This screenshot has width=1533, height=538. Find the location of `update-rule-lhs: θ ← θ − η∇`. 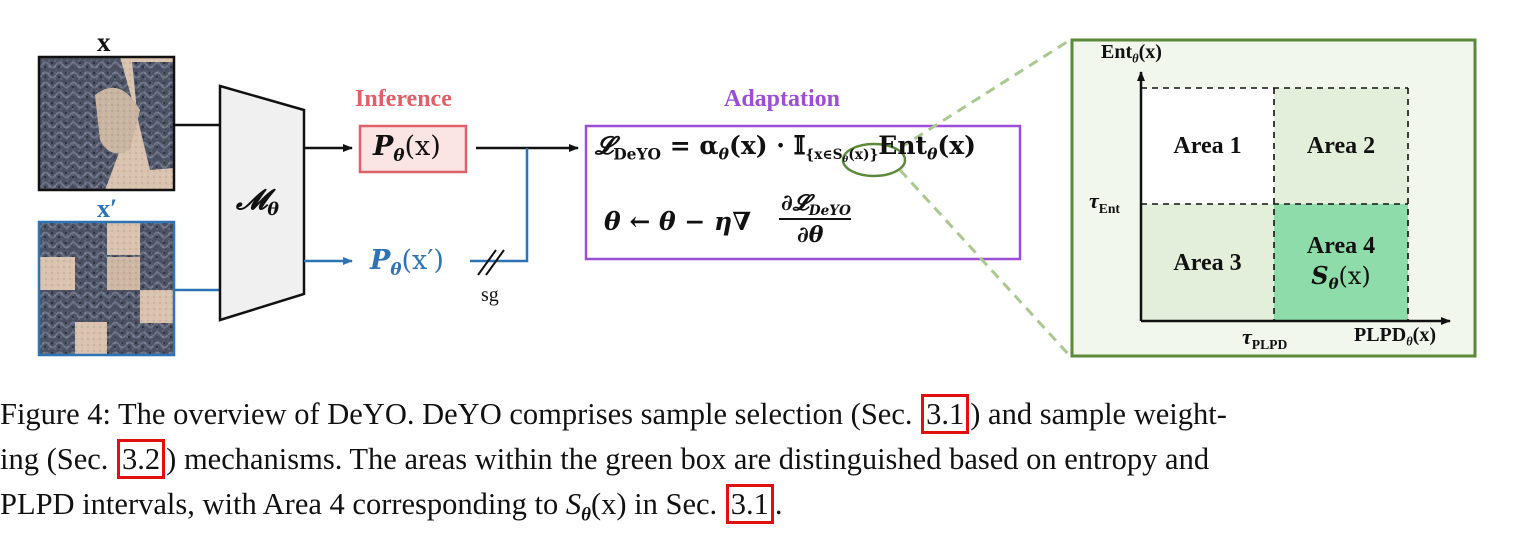

update-rule-lhs: θ ← θ − η∇ is located at coordinates (678, 221).